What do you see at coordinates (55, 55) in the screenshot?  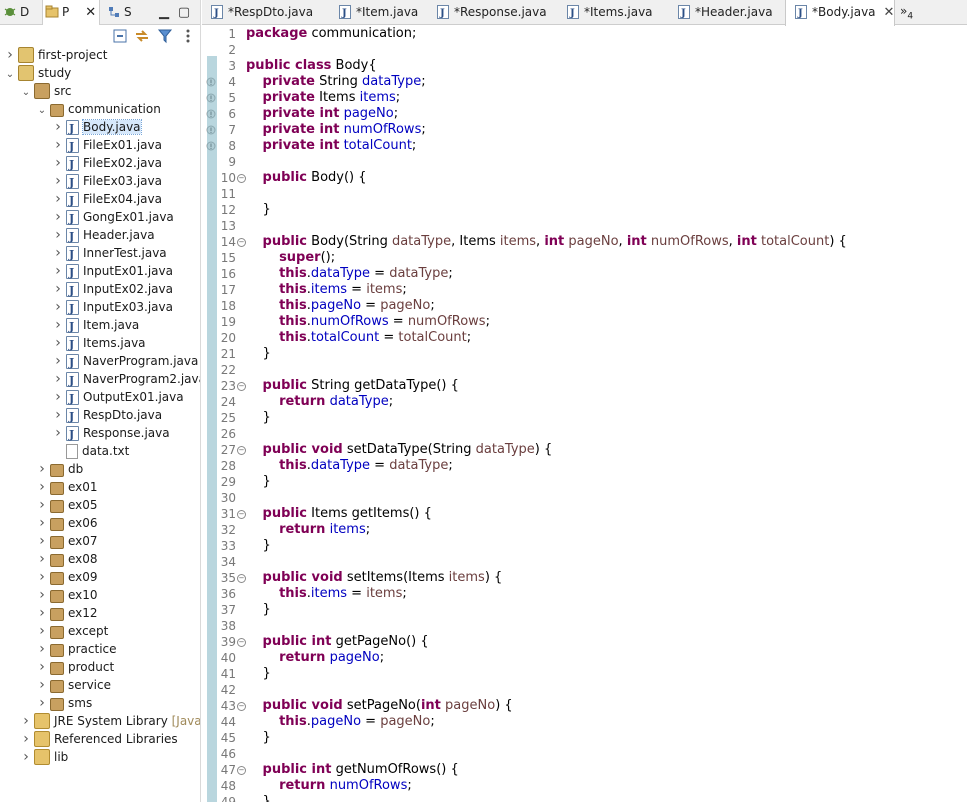 I see `tree-item: › first-project` at bounding box center [55, 55].